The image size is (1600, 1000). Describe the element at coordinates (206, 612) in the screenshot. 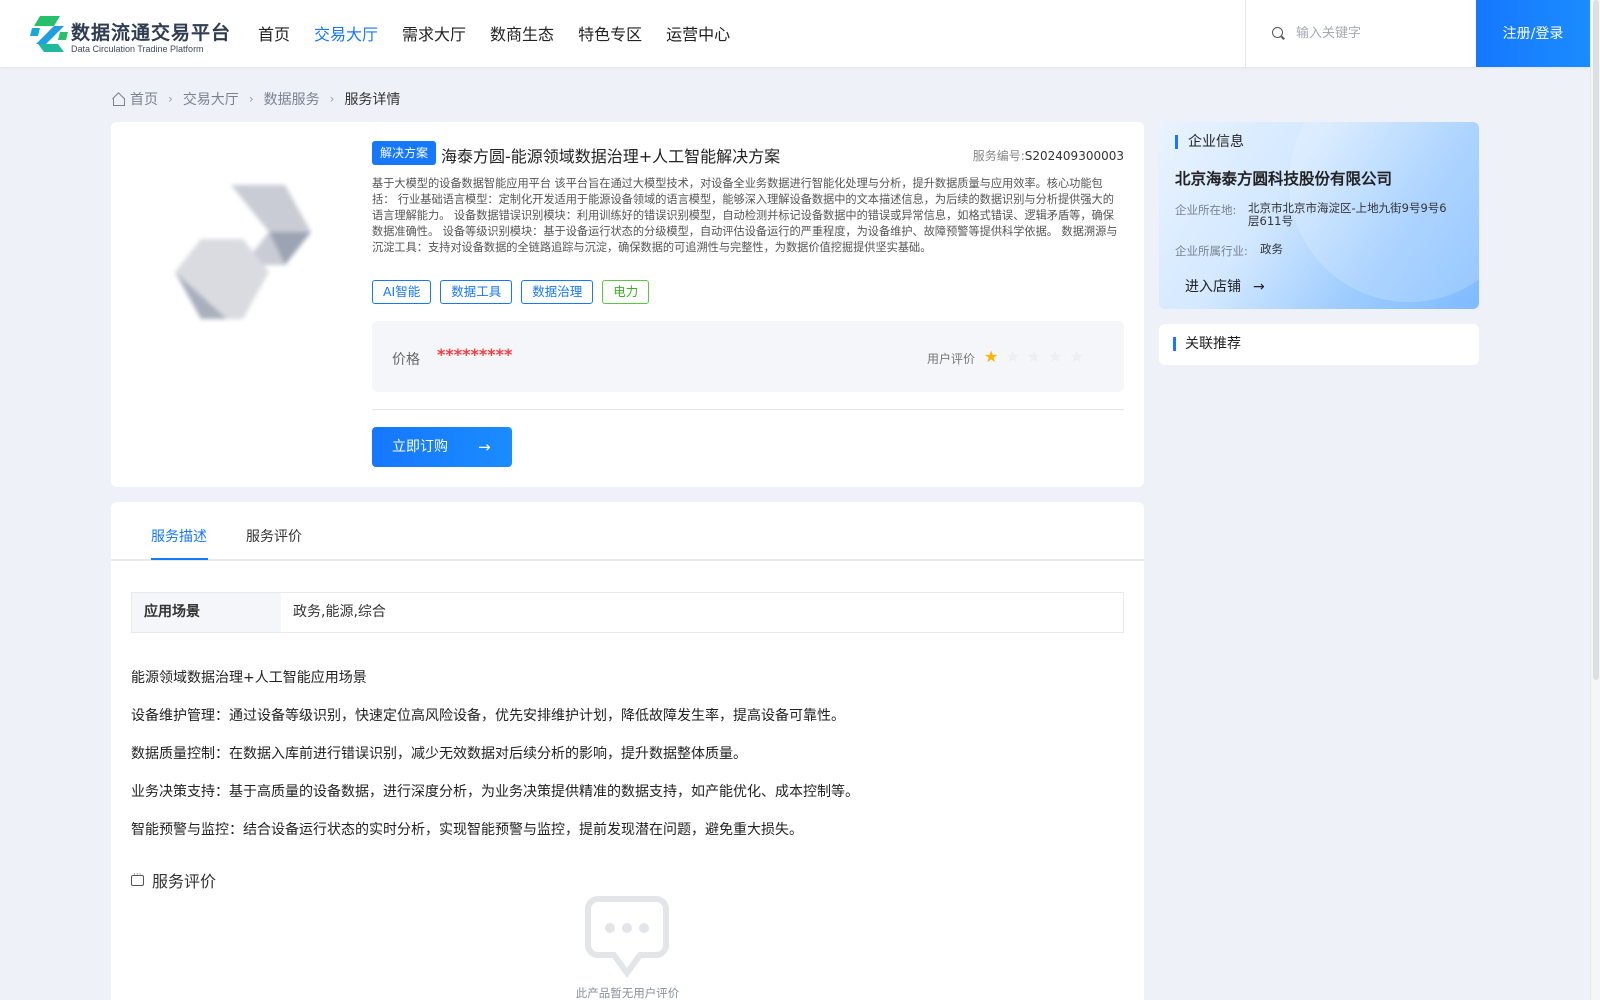

I see `scene-label: 应用场景` at that location.